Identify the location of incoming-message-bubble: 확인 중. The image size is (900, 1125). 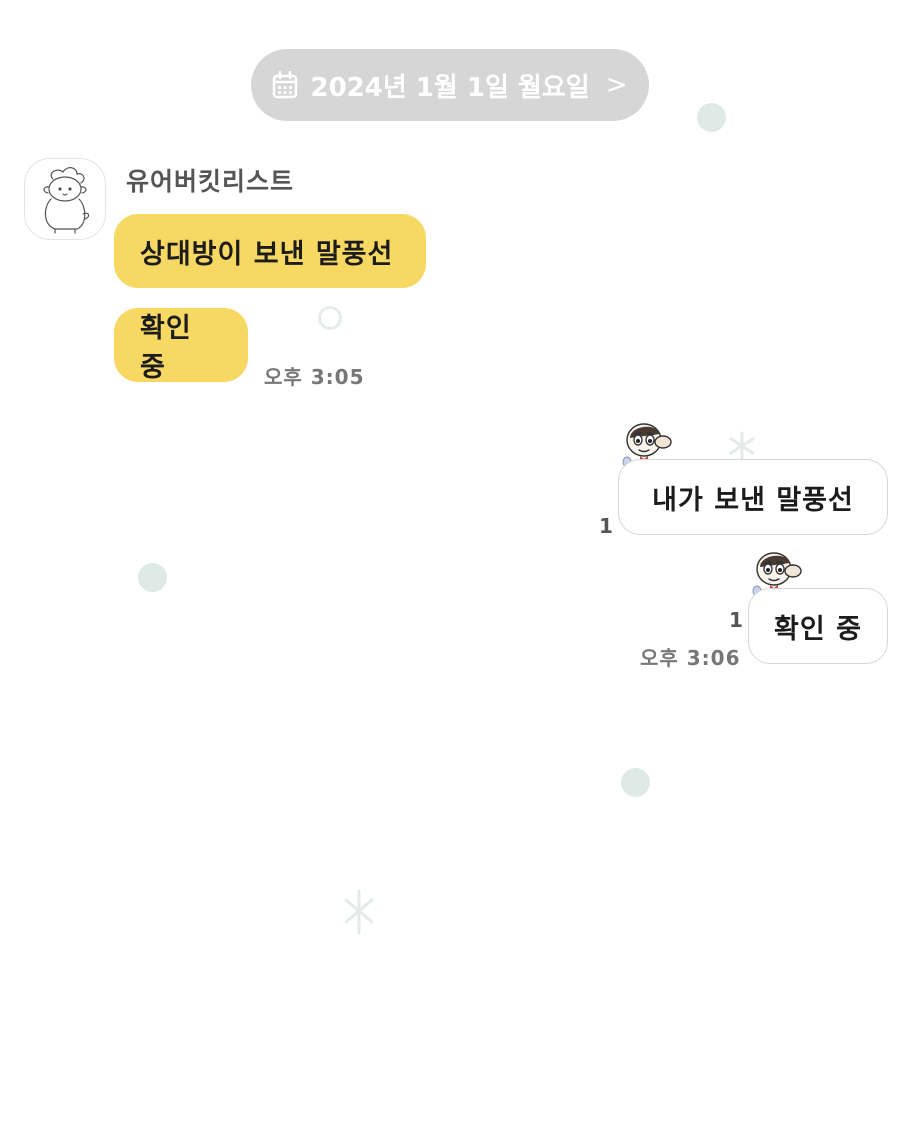
(181, 345).